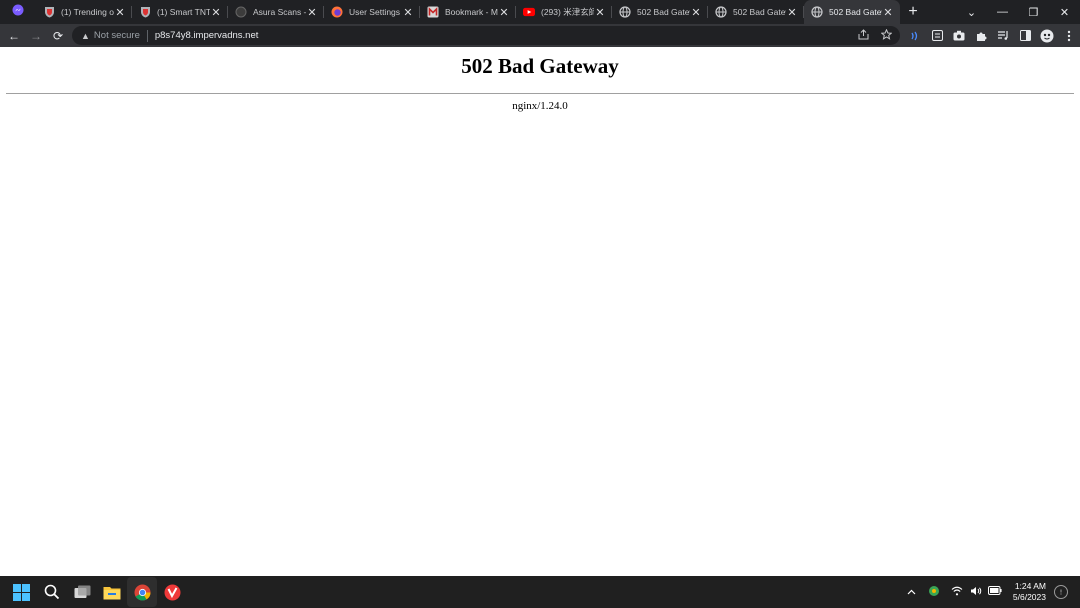 The image size is (1080, 608). I want to click on calculator-icon, so click(937, 35).